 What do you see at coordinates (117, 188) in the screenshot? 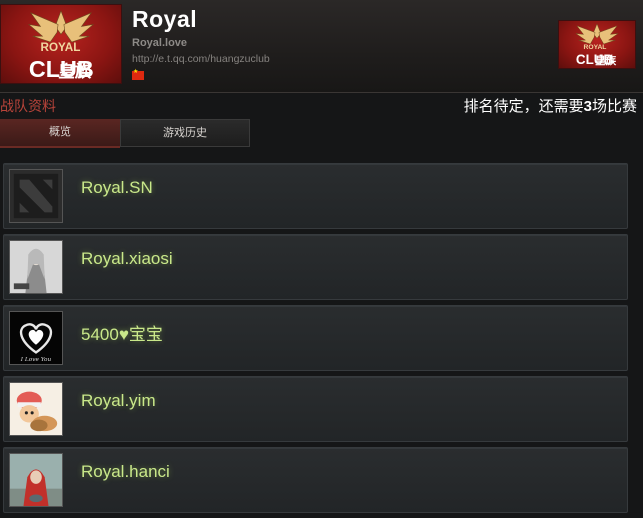
I see `player-name: Royal.SN` at bounding box center [117, 188].